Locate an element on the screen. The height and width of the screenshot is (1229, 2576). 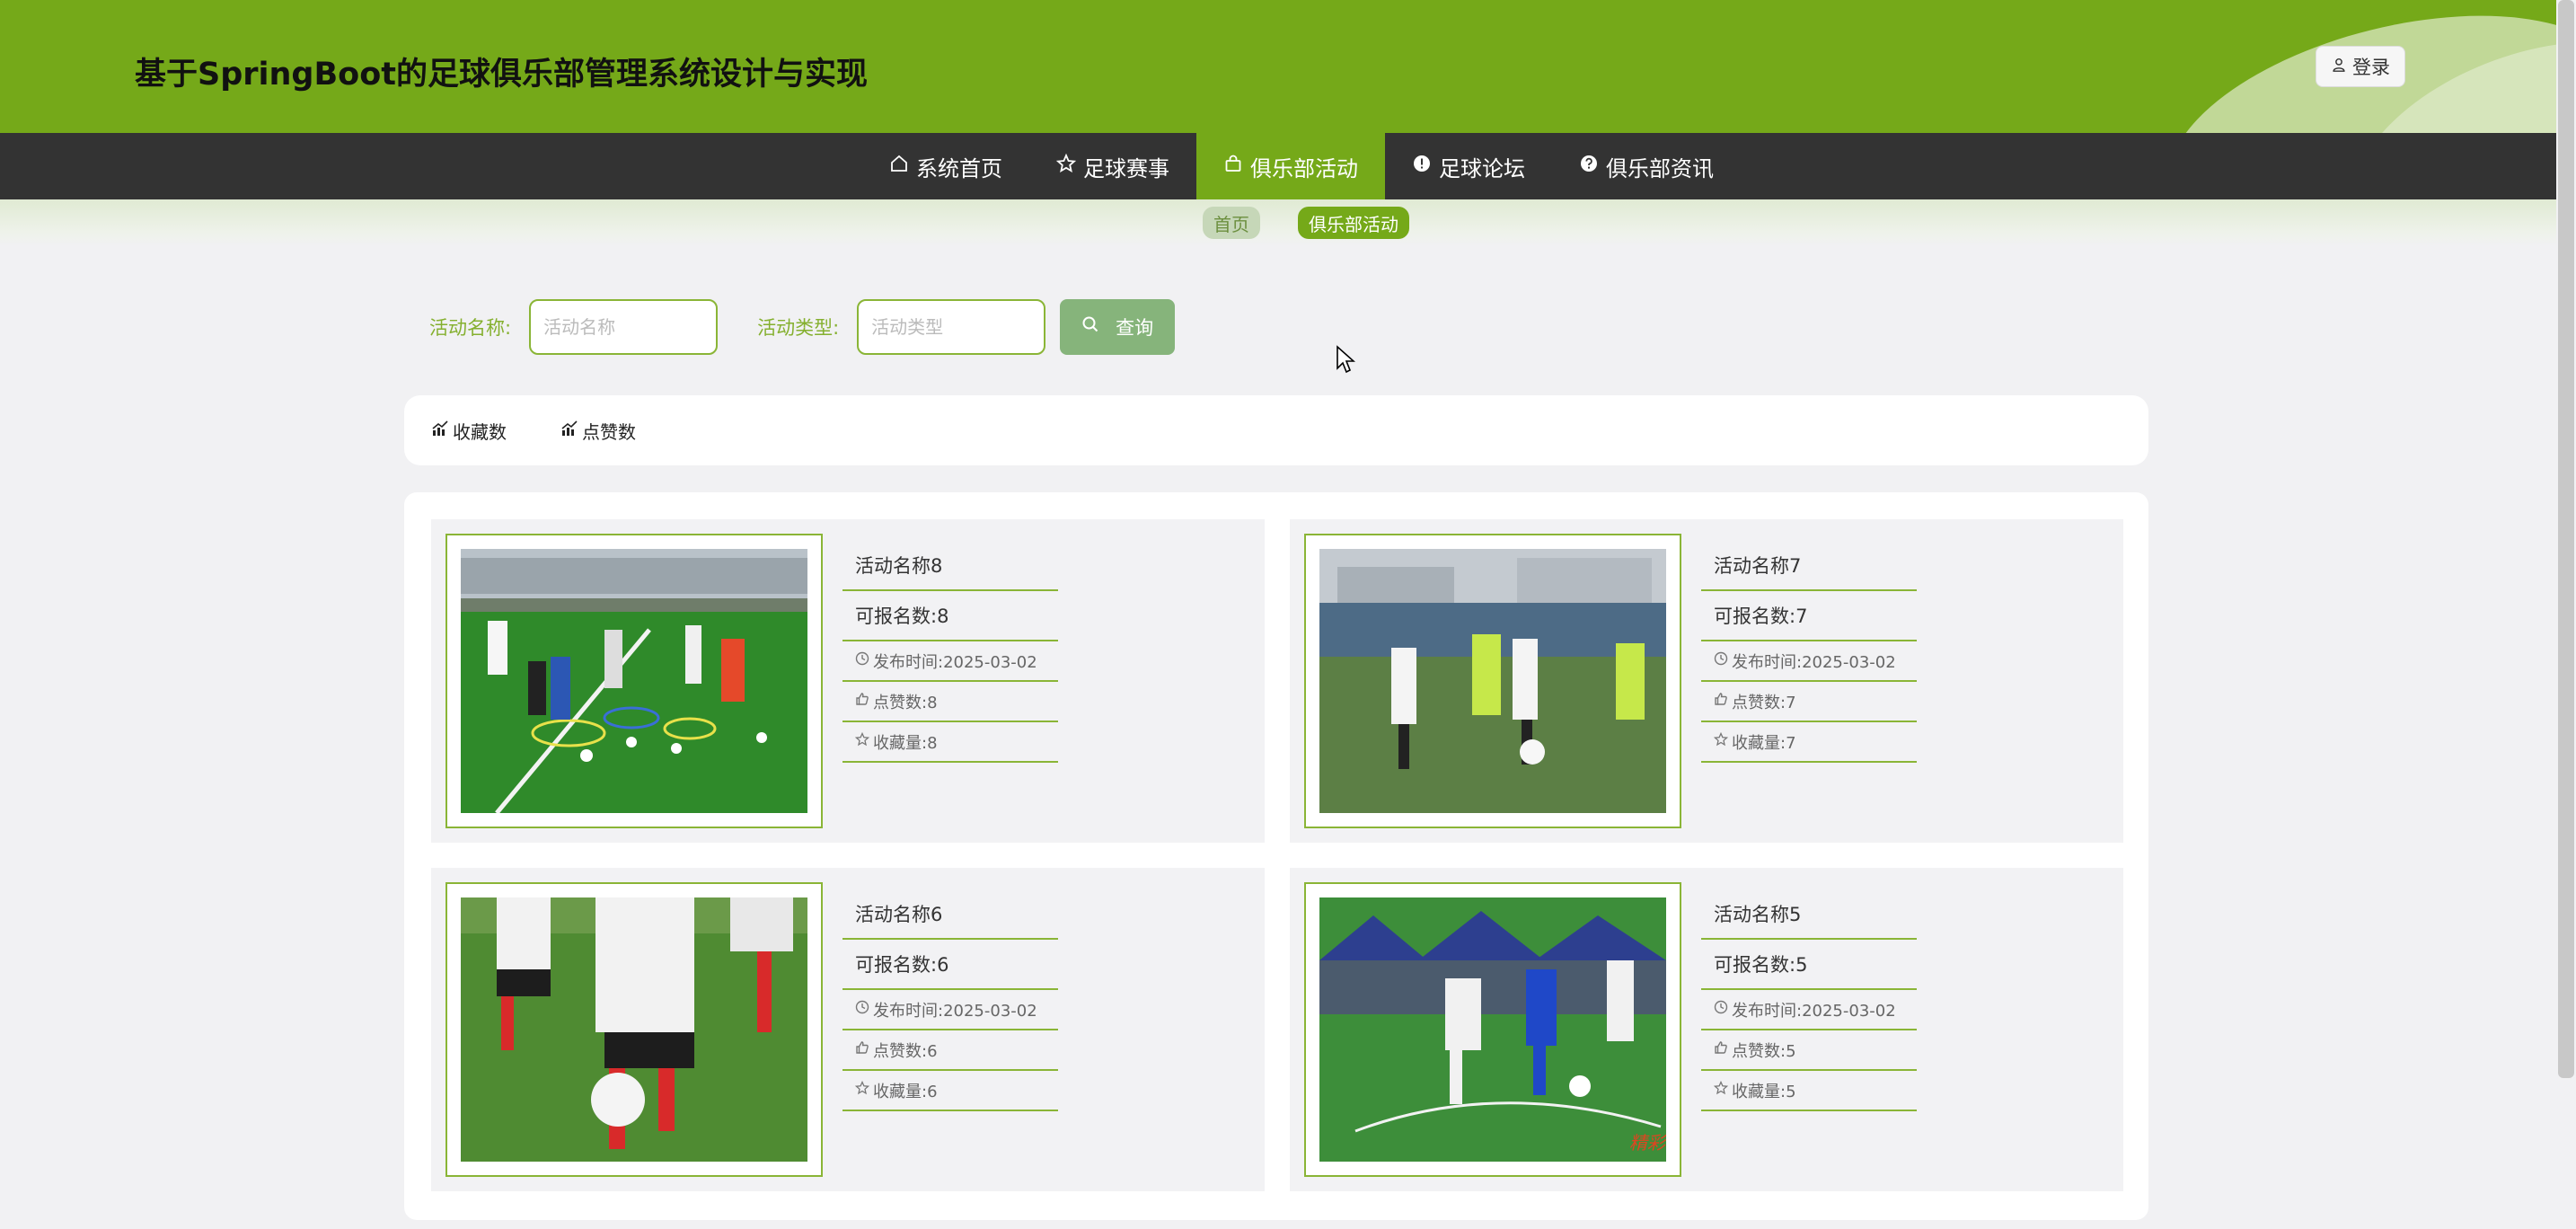
activity-type-input is located at coordinates (951, 327).